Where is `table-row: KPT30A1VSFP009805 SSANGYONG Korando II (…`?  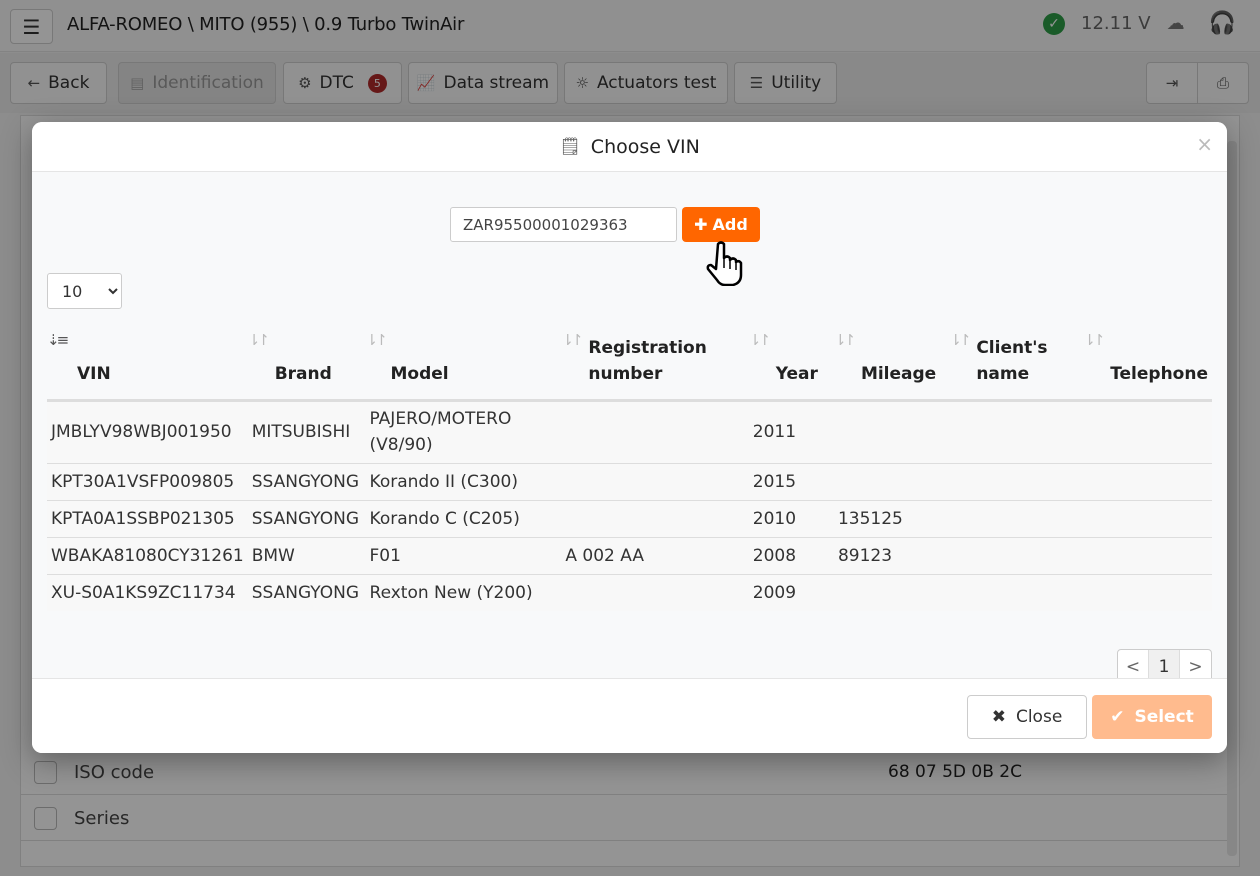 table-row: KPT30A1VSFP009805 SSANGYONG Korando II (… is located at coordinates (629, 482).